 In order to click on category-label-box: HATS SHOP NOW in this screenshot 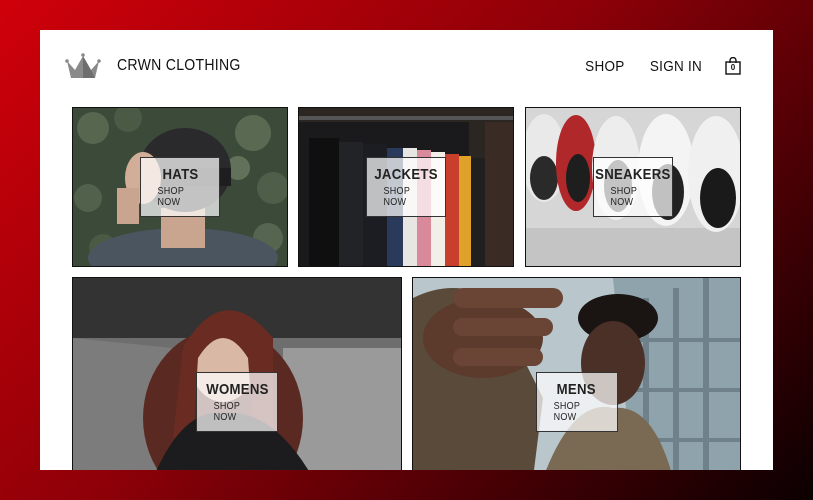, I will do `click(180, 187)`.